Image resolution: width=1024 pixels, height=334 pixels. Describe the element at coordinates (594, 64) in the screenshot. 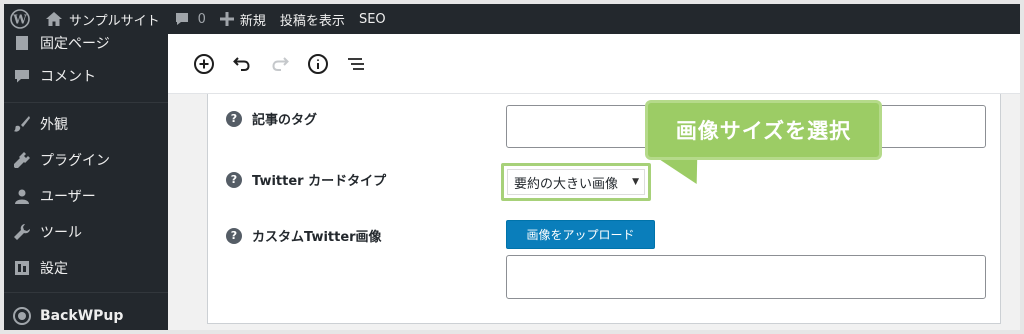

I see `editor-toolbar` at that location.